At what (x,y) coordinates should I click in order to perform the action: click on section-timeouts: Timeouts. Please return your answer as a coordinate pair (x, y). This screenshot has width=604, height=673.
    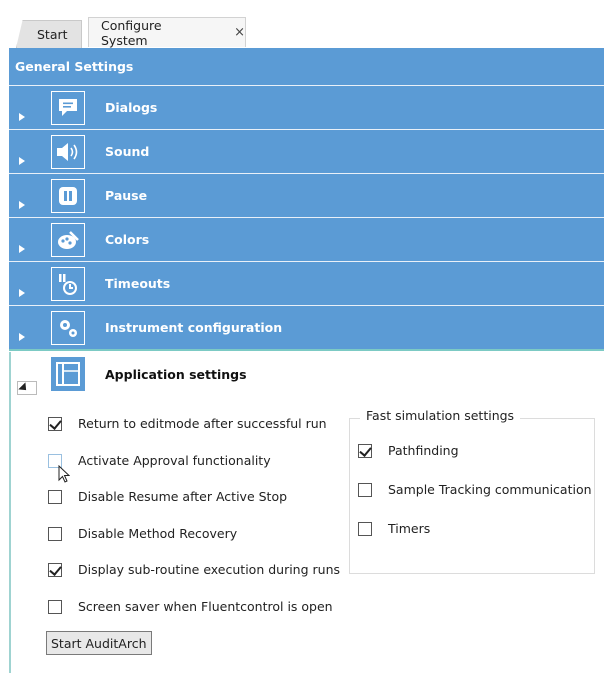
    Looking at the image, I should click on (306, 283).